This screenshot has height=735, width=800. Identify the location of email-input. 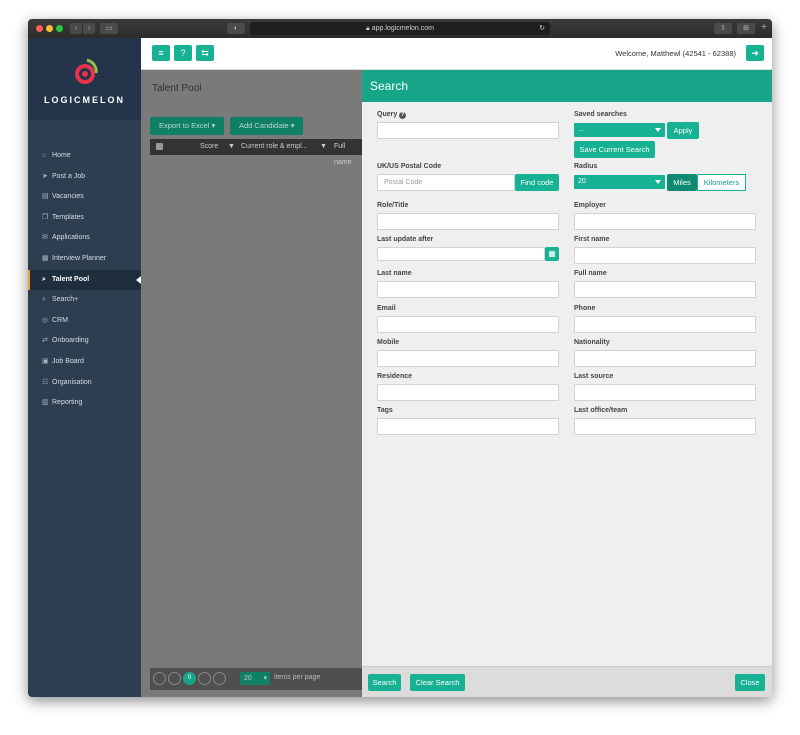
(468, 324).